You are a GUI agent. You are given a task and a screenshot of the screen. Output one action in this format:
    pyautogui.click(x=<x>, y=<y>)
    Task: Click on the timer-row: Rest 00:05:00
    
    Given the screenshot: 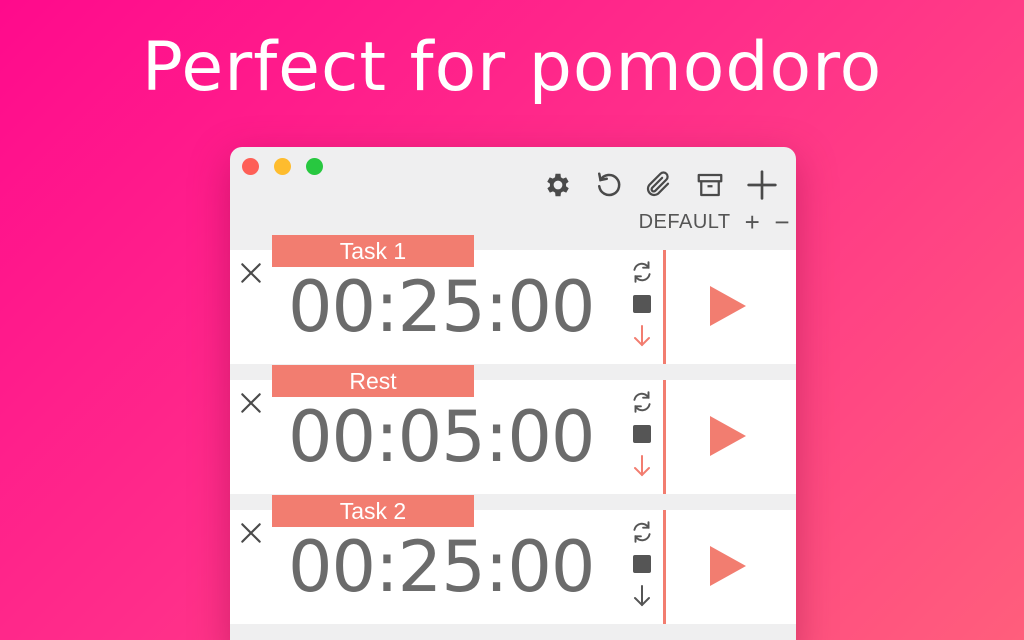 What is the action you would take?
    pyautogui.click(x=513, y=429)
    